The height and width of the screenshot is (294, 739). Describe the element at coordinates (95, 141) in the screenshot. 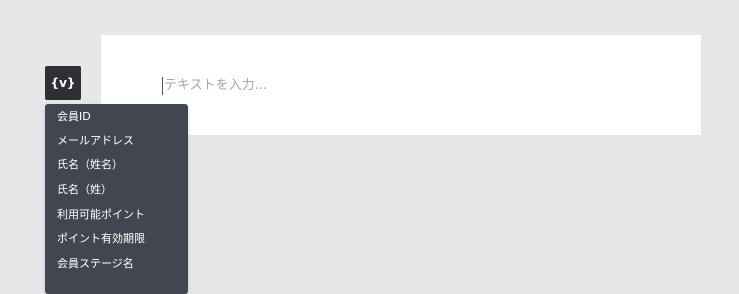

I see `menu-item-email: メールアドレス` at that location.